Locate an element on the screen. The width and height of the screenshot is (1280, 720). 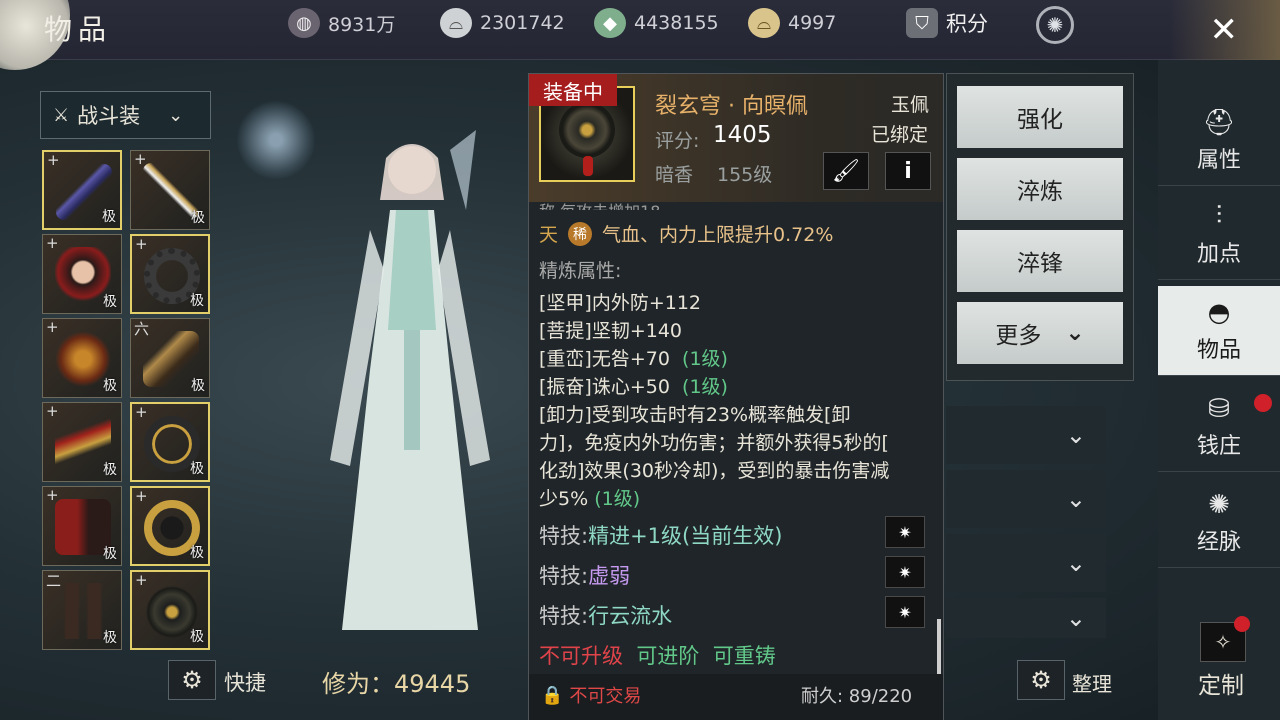
strengthen-button: 强化 is located at coordinates (1040, 117).